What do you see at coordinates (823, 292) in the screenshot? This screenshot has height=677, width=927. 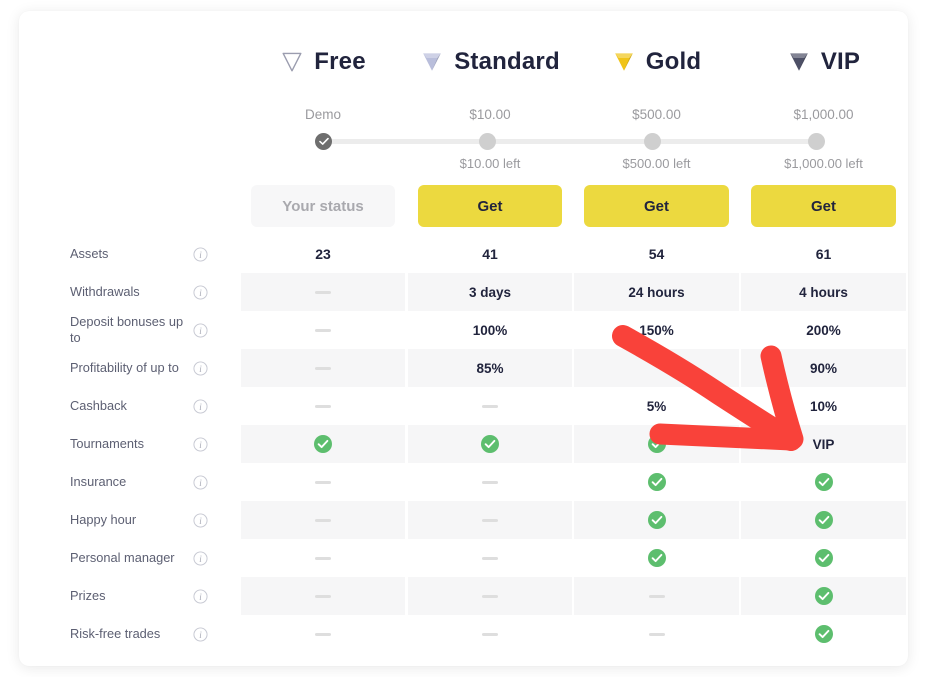 I see `cell-vip: 4 hours` at bounding box center [823, 292].